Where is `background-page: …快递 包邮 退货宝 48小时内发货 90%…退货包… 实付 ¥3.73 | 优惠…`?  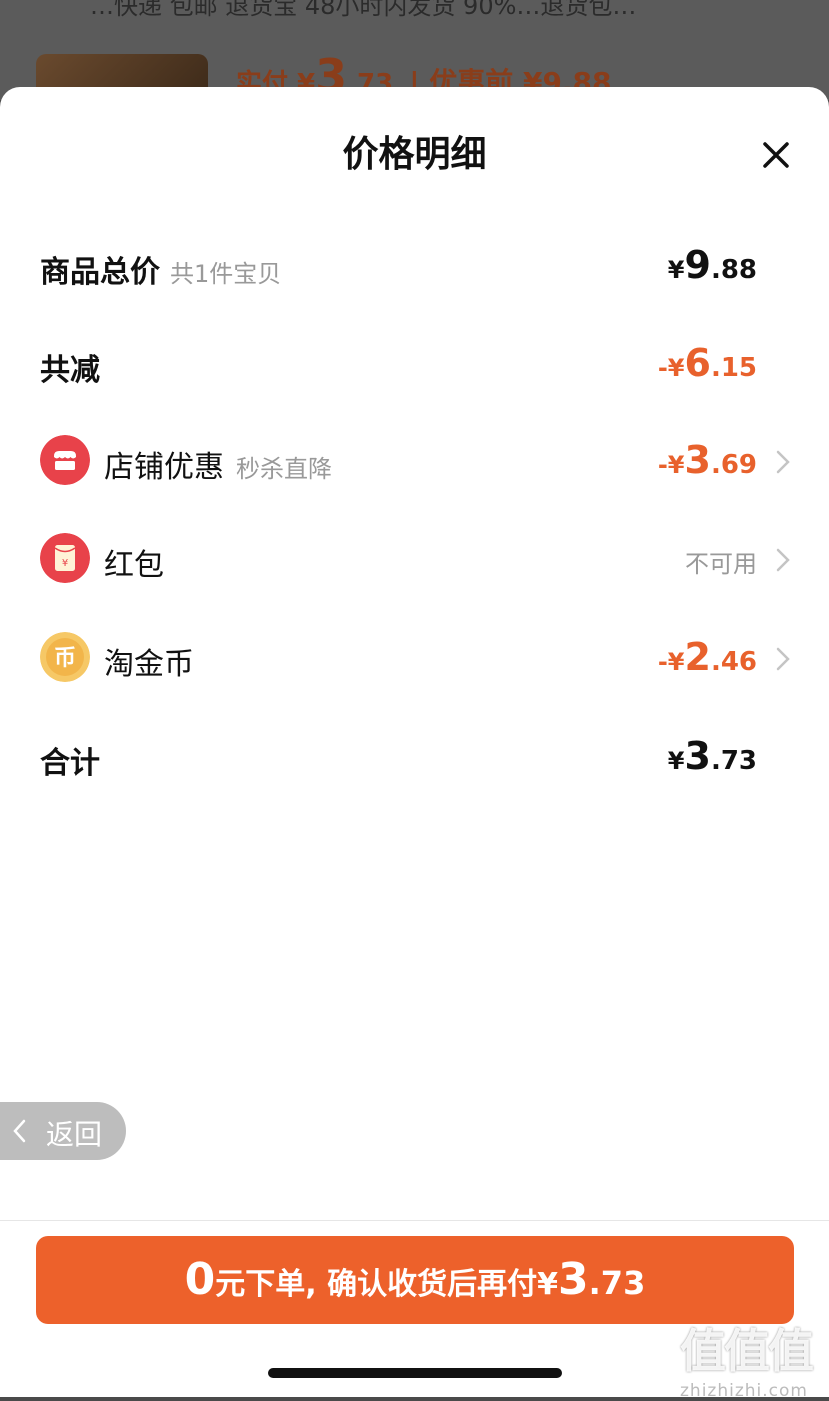
background-page: …快递 包邮 退货宝 48小时内发货 90%…退货包… 实付 ¥3.73 | 优惠… is located at coordinates (414, 50).